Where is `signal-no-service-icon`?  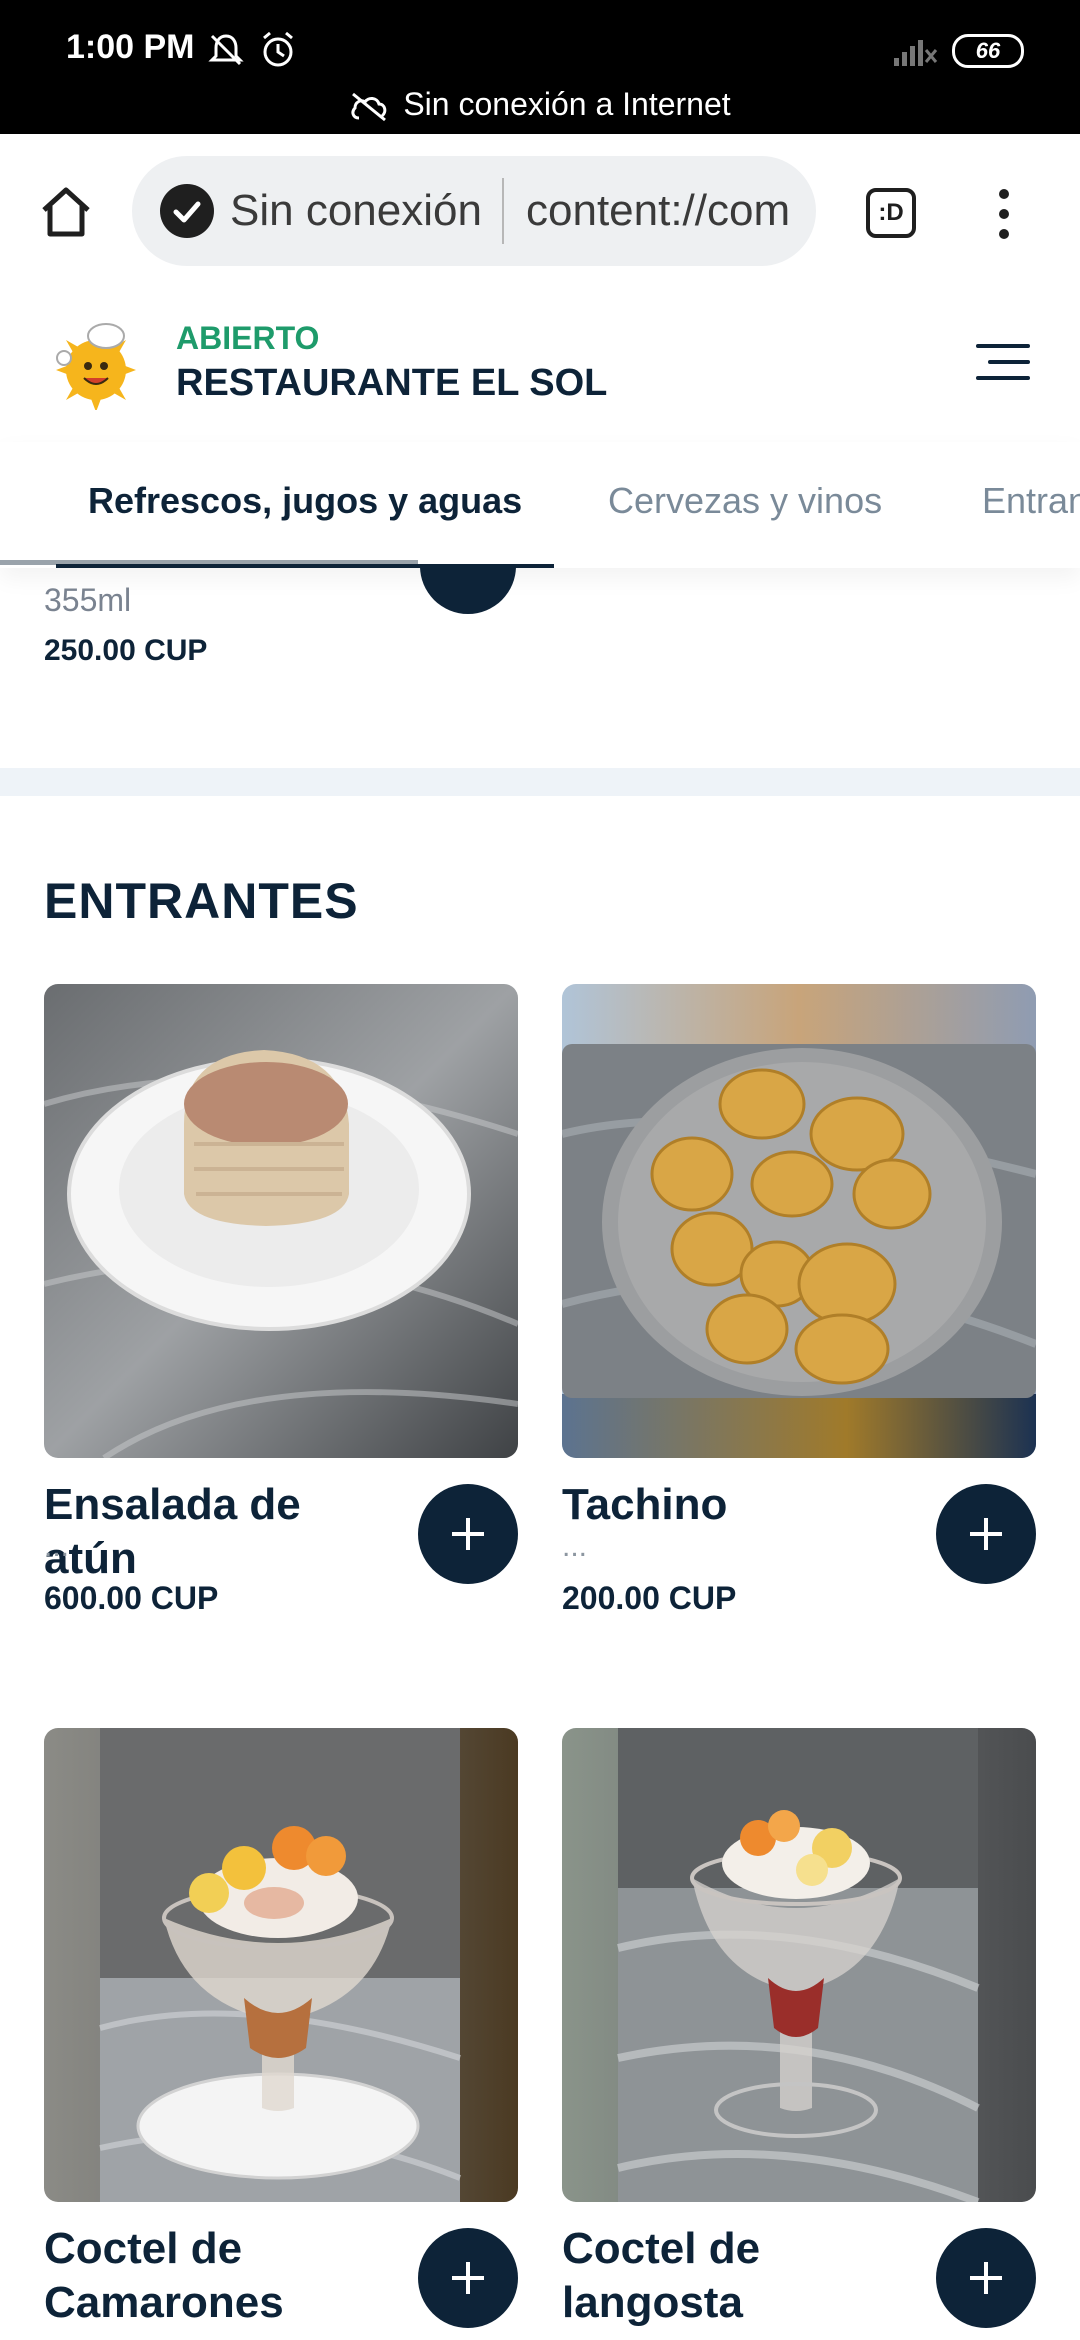 signal-no-service-icon is located at coordinates (916, 53).